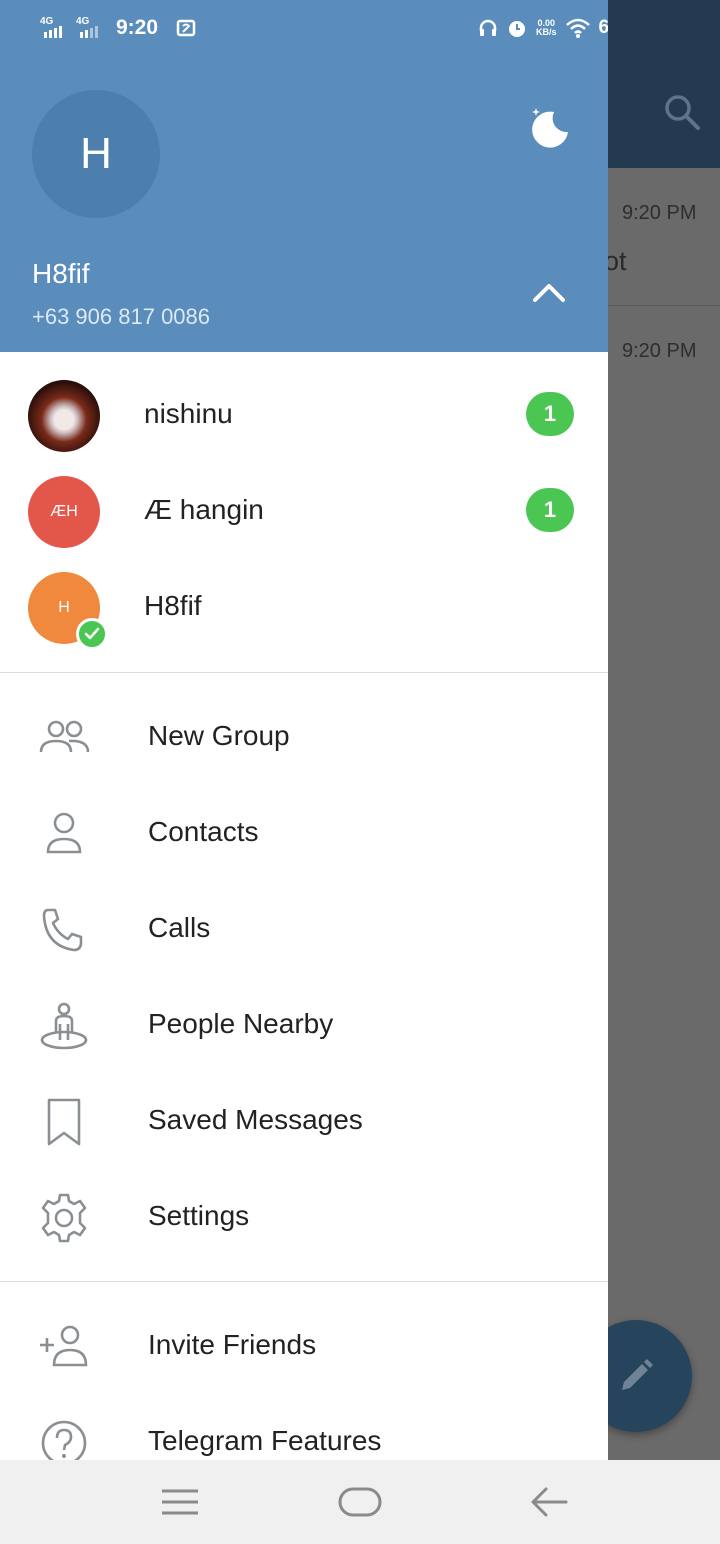 The image size is (720, 1544). I want to click on menu-label: Contacts, so click(203, 831).